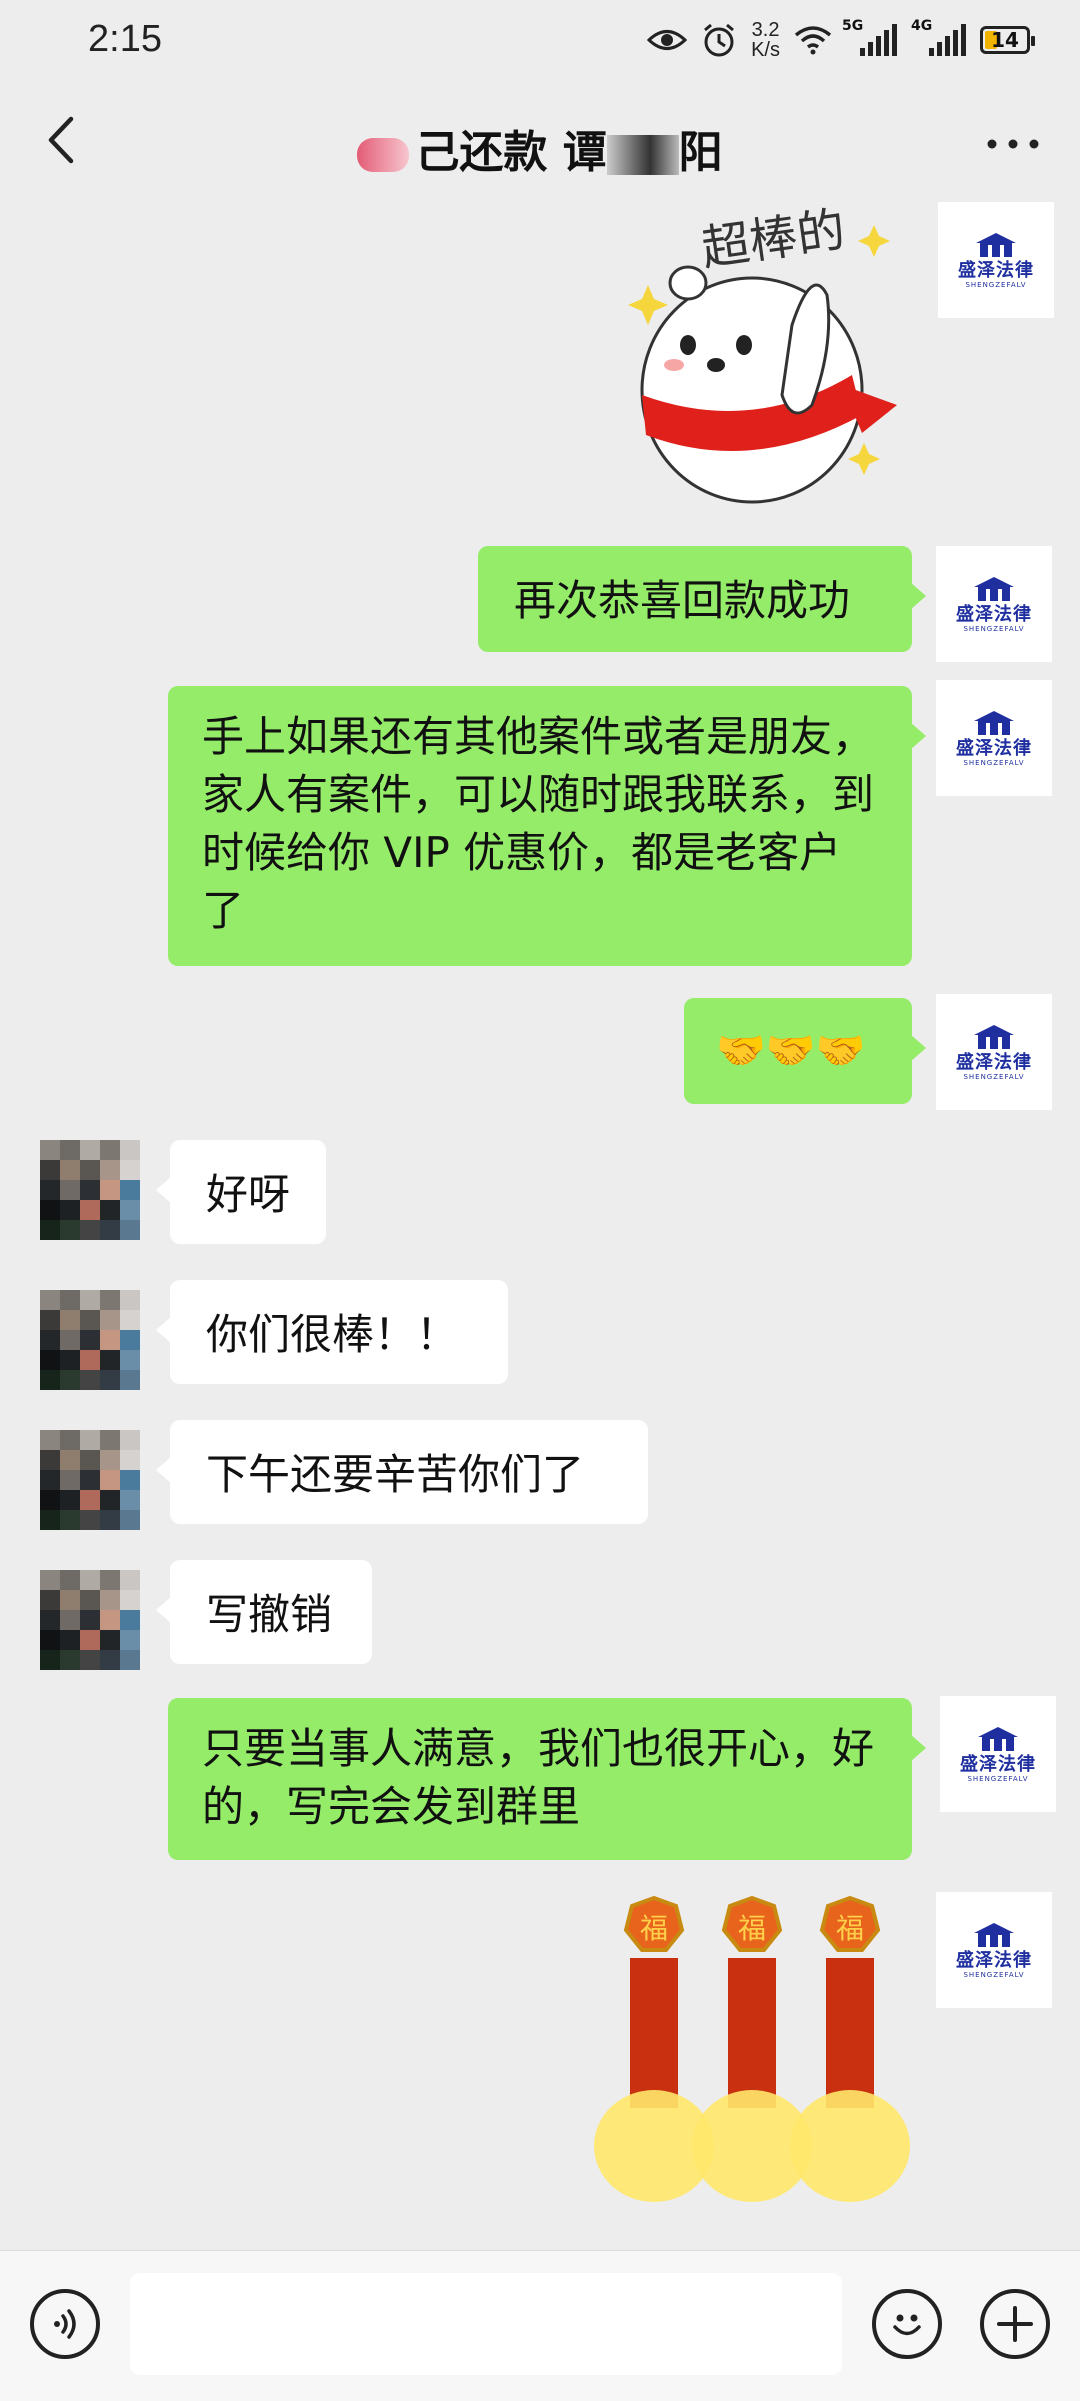 The height and width of the screenshot is (2401, 1080). I want to click on message-text: 你们很棒！！, so click(332, 1334).